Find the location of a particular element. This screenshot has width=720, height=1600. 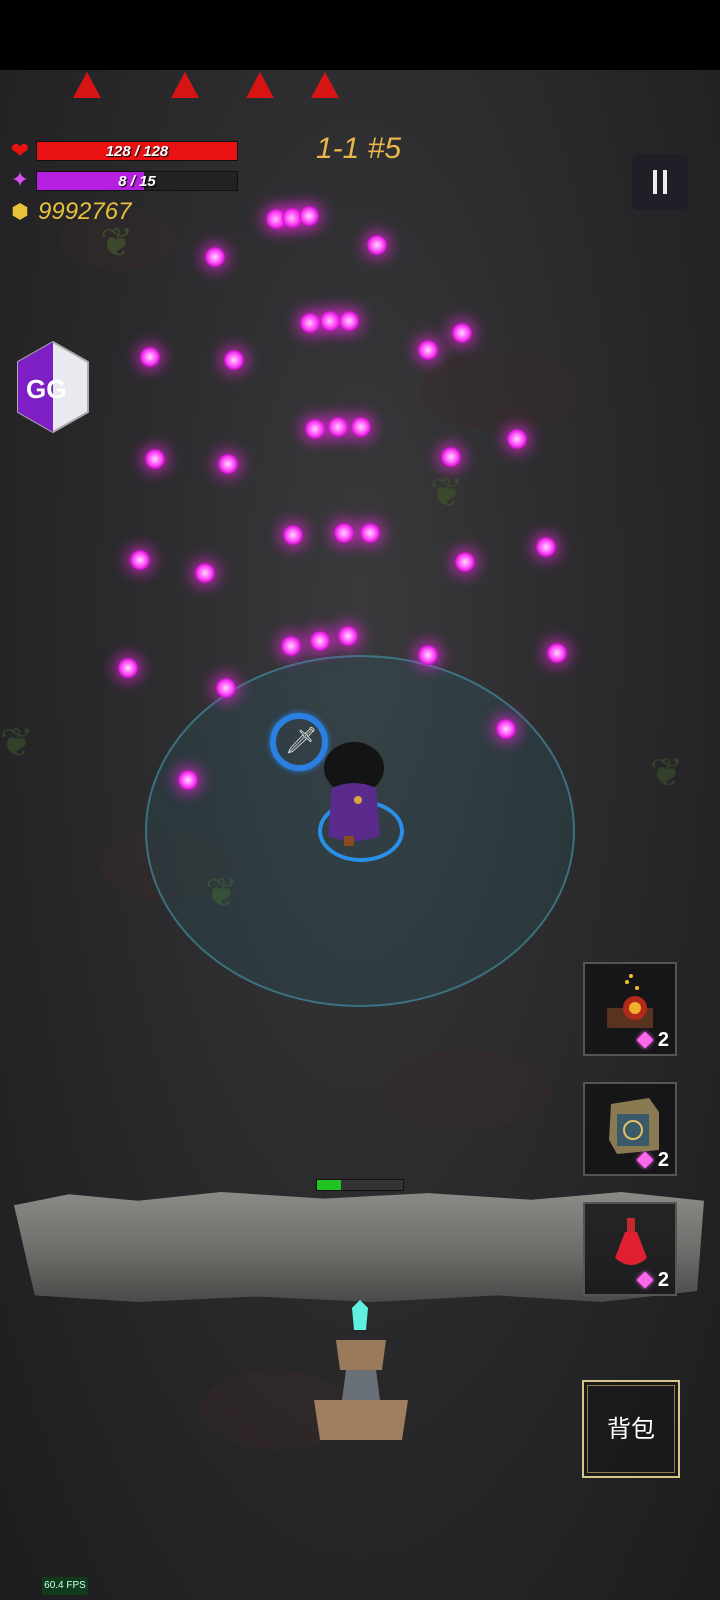

skill-slot-health-potion: 2 is located at coordinates (630, 1249).